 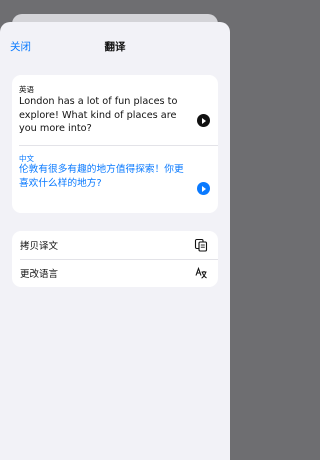 I want to click on copy-translation-label: 拷贝译文, so click(x=39, y=246).